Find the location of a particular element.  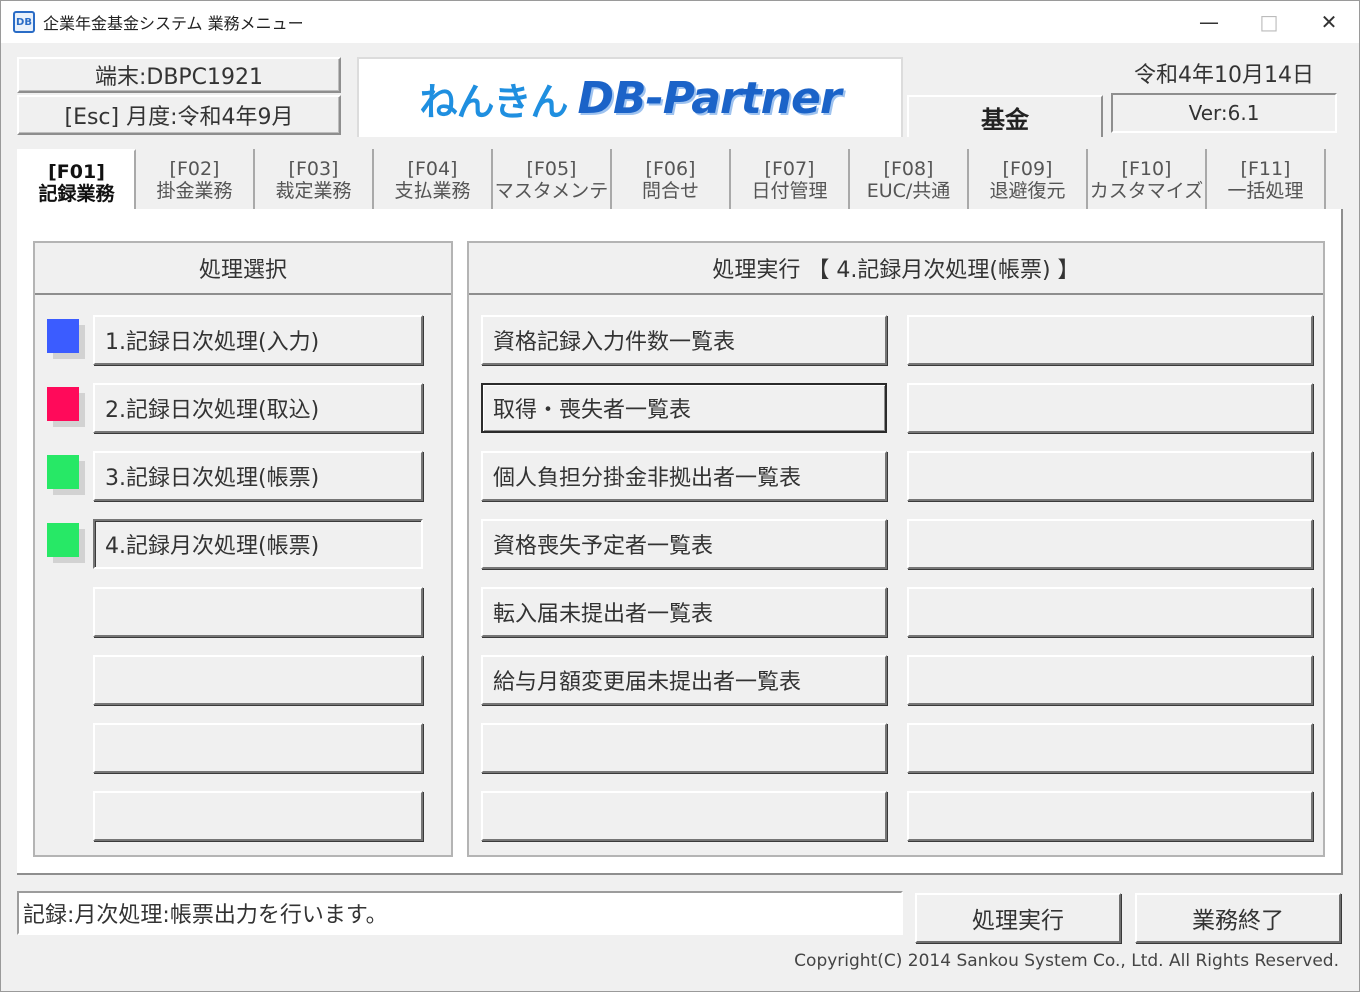

terminal-label: 端末:DBPC1921 is located at coordinates (179, 75).